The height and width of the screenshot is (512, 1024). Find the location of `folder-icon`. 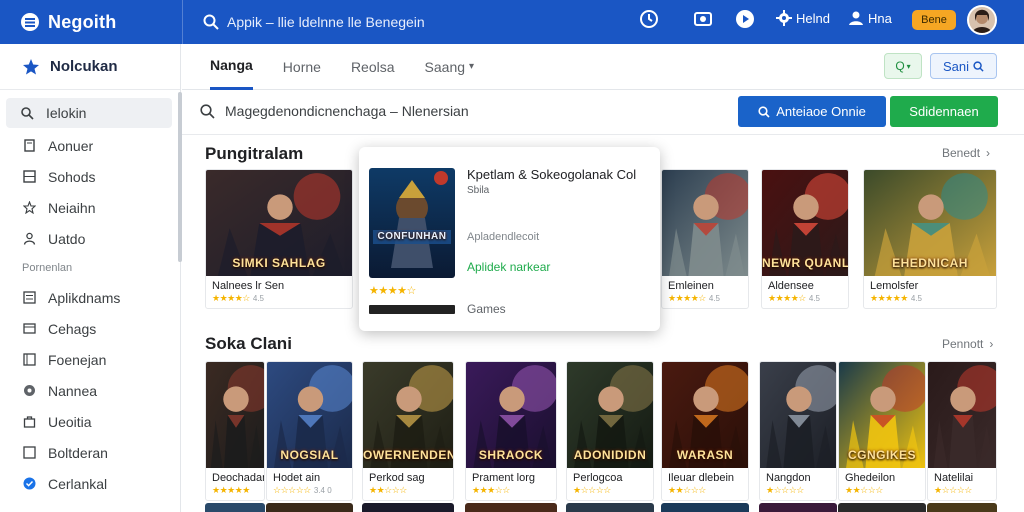

folder-icon is located at coordinates (29, 360).